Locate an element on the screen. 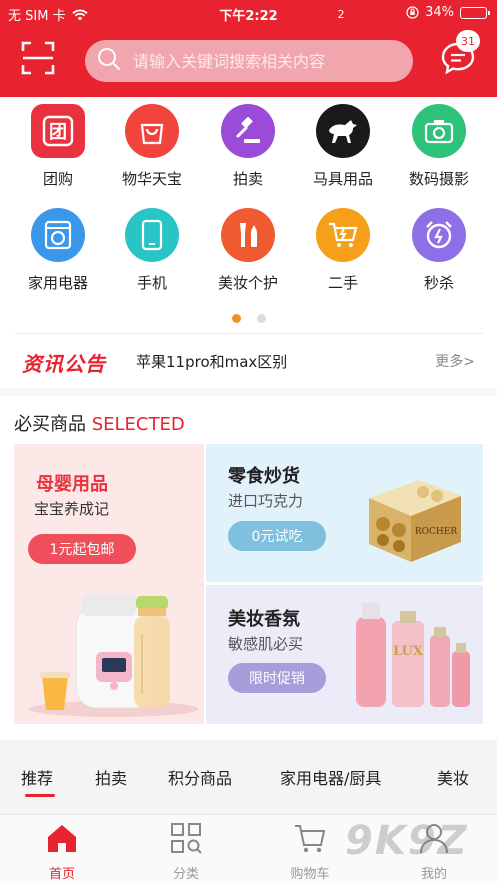 This screenshot has width=497, height=883. card-snacks: 零食炒货 进口巧克力 0元试吃 ROCHER is located at coordinates (344, 513).